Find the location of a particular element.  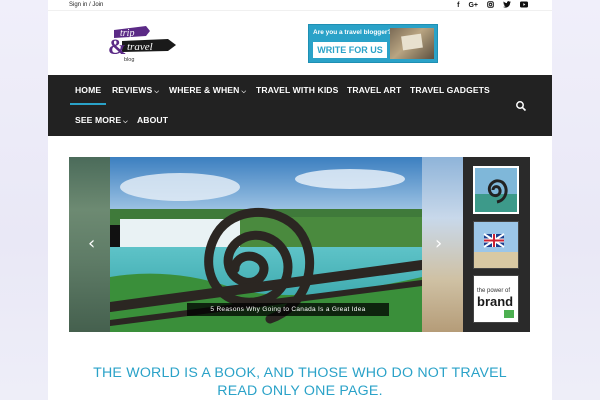

write-for-us-button: WRITE FOR US is located at coordinates (350, 50).